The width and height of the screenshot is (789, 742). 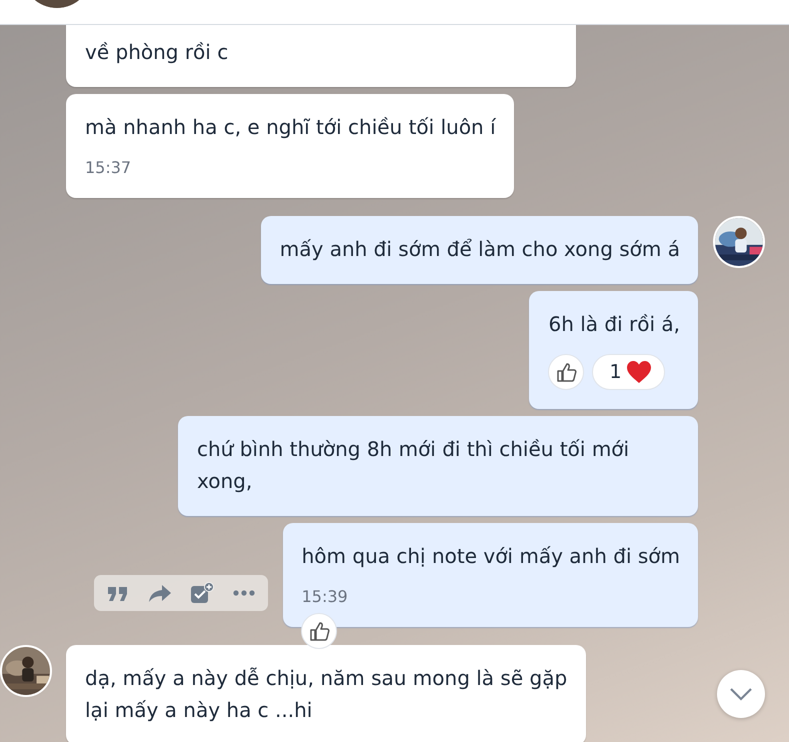 What do you see at coordinates (628, 372) in the screenshot?
I see `reaction-pill: 1` at bounding box center [628, 372].